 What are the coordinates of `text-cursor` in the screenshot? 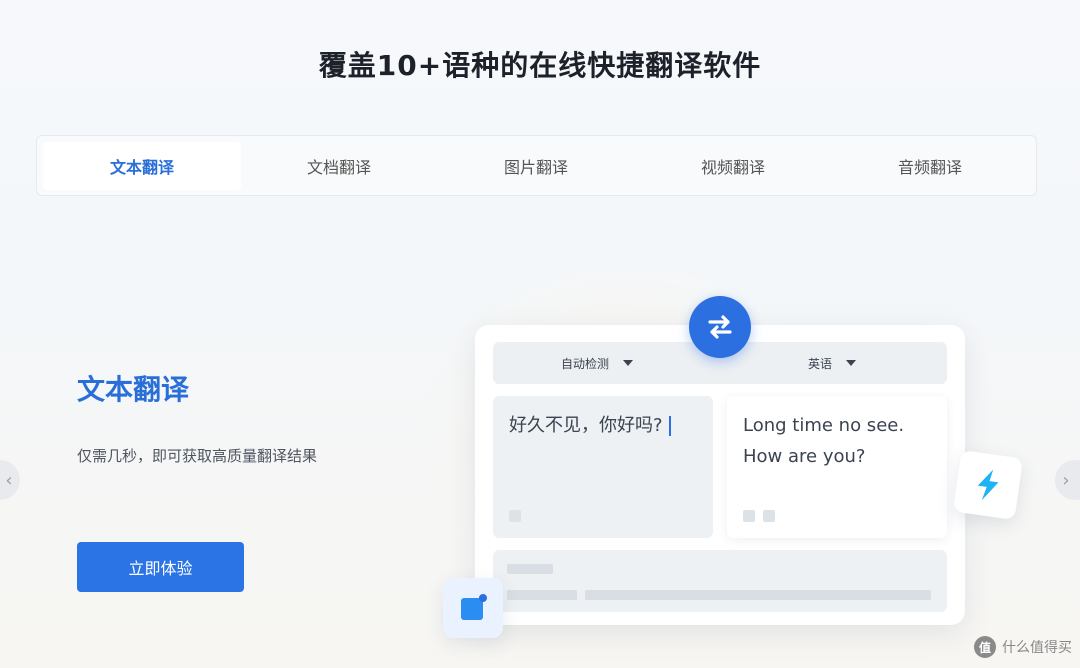 It's located at (669, 426).